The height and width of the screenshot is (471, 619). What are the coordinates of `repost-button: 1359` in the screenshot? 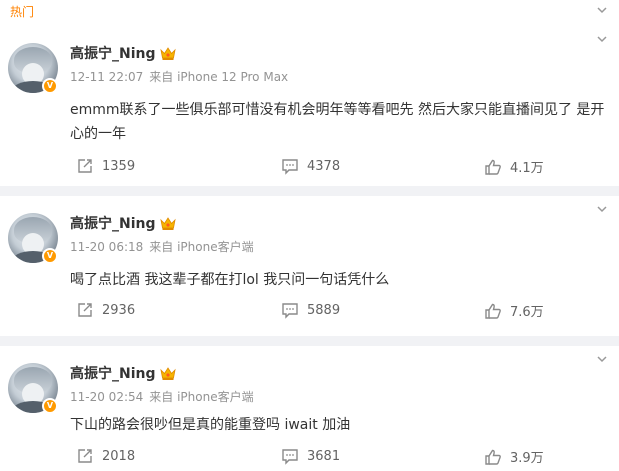 It's located at (105, 166).